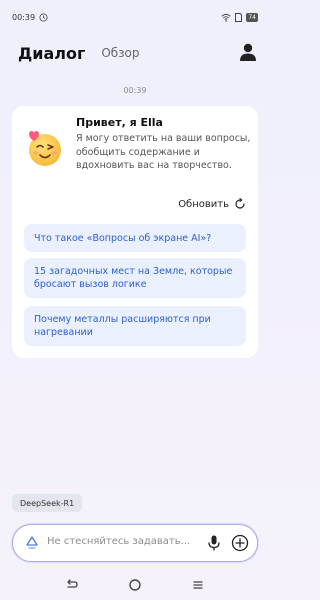 The height and width of the screenshot is (600, 320). Describe the element at coordinates (248, 52) in the screenshot. I see `person-icon` at that location.